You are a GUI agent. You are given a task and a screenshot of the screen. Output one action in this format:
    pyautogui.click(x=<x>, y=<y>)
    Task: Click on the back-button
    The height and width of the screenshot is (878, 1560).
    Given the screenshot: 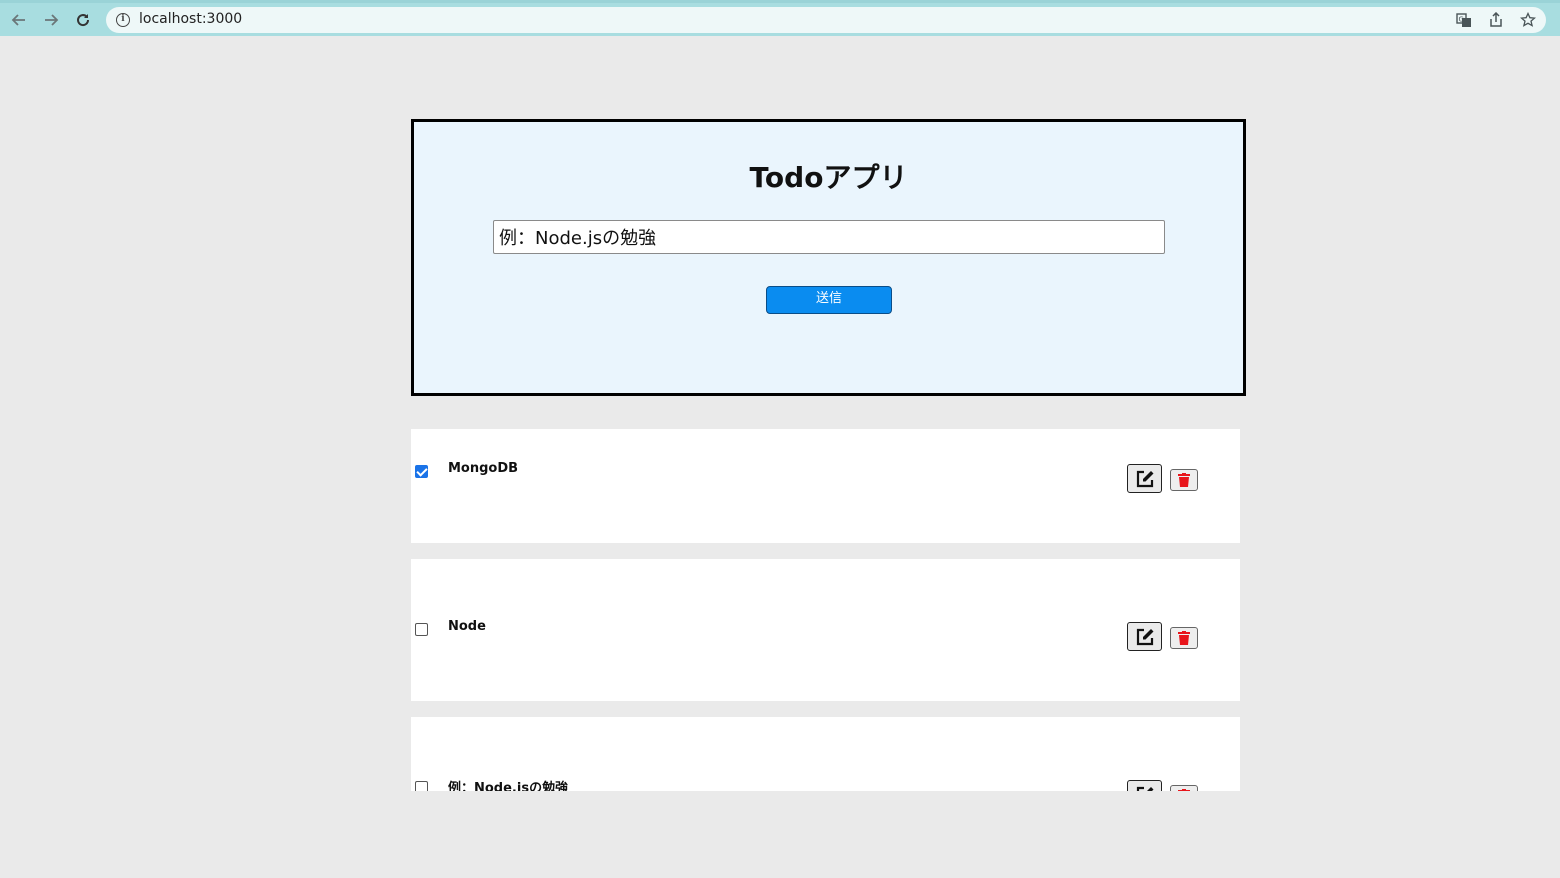 What is the action you would take?
    pyautogui.click(x=19, y=20)
    